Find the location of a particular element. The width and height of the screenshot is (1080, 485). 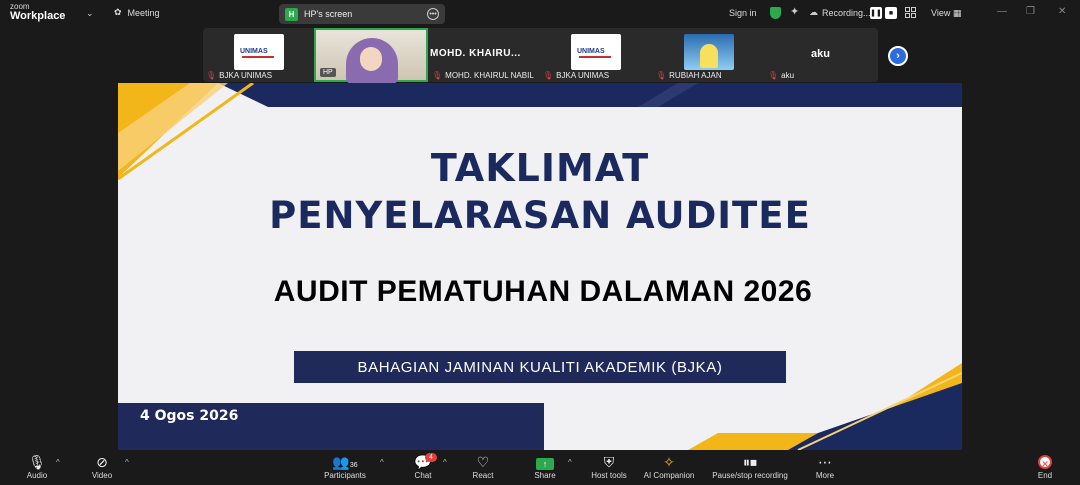

more-label: More is located at coordinates (825, 475).